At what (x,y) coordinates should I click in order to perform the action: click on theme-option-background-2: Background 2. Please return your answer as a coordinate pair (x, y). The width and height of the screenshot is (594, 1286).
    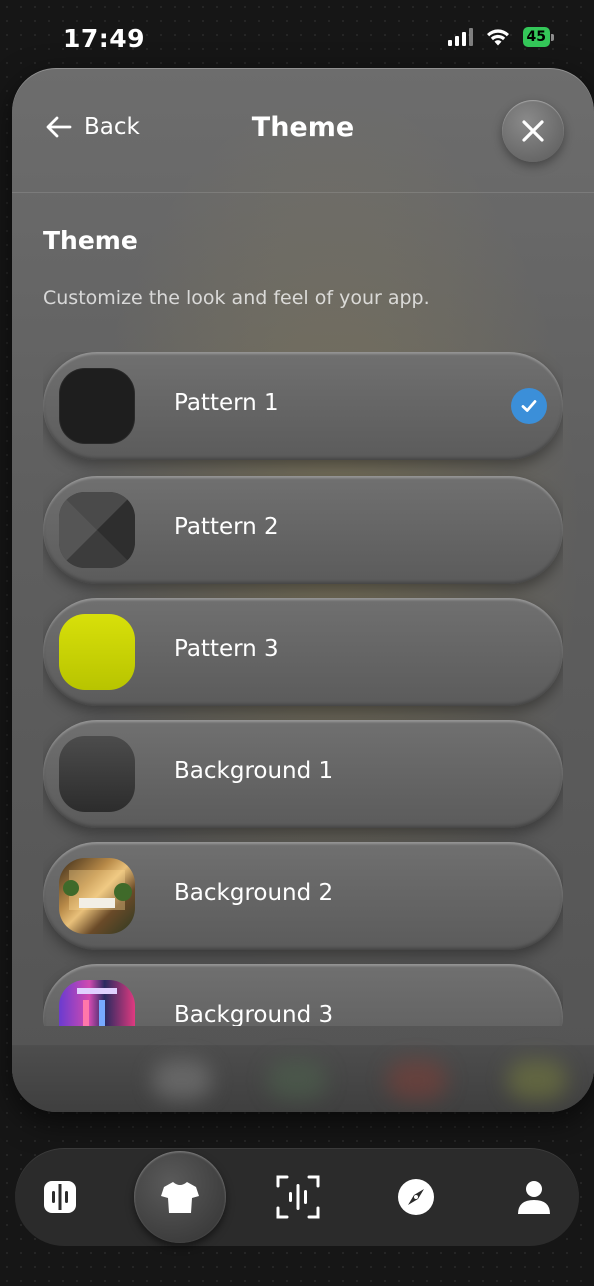
    Looking at the image, I should click on (303, 896).